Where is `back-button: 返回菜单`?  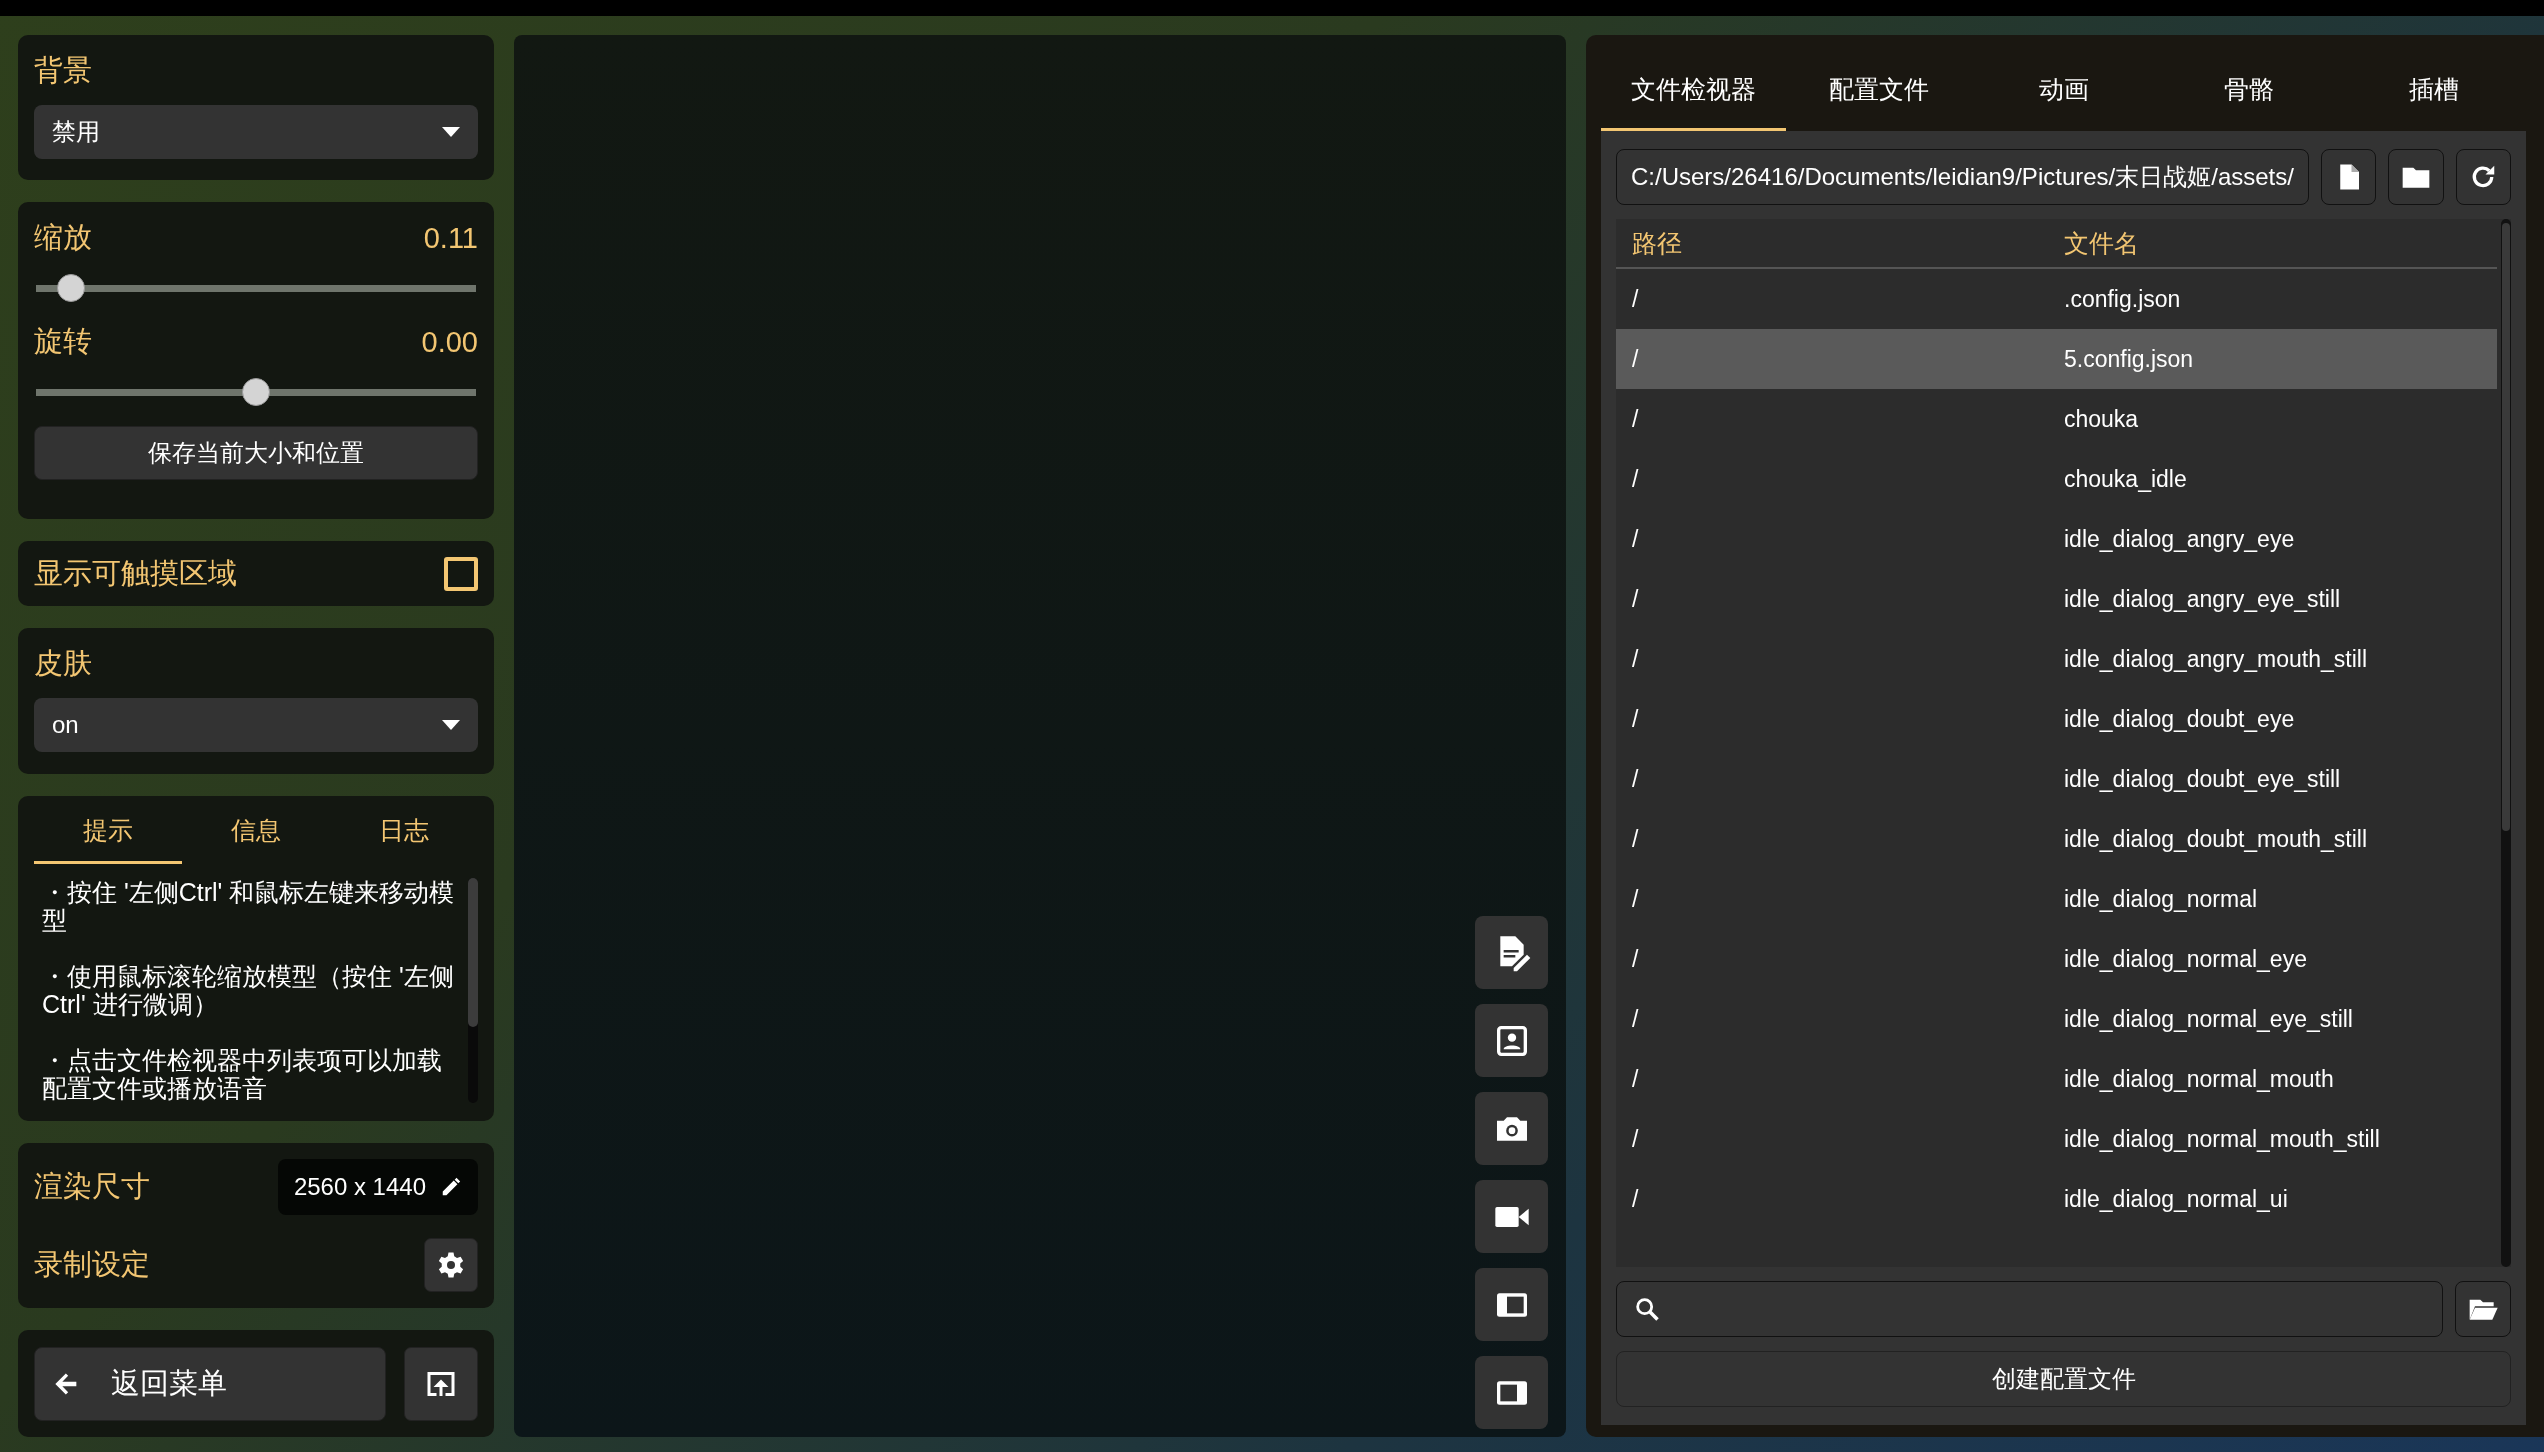
back-button: 返回菜单 is located at coordinates (210, 1383).